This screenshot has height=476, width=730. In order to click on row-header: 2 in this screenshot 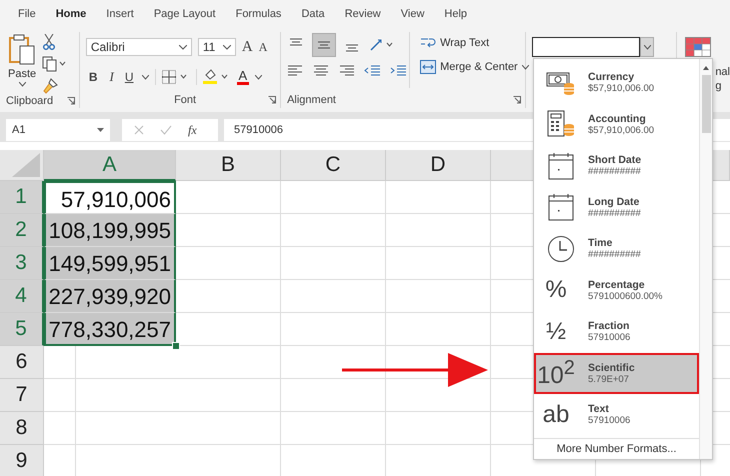, I will do `click(22, 230)`.